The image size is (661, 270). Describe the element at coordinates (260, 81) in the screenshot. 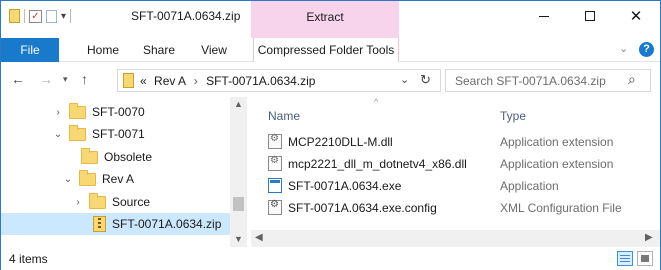

I see `breadcrumb-item: SFT-0071A.0634.zip` at that location.